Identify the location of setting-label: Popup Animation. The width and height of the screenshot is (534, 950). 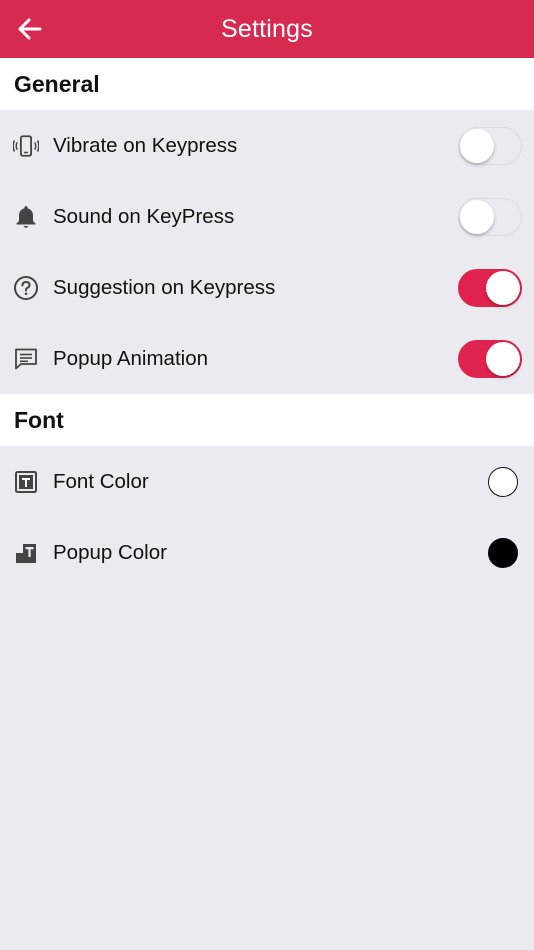
(131, 358).